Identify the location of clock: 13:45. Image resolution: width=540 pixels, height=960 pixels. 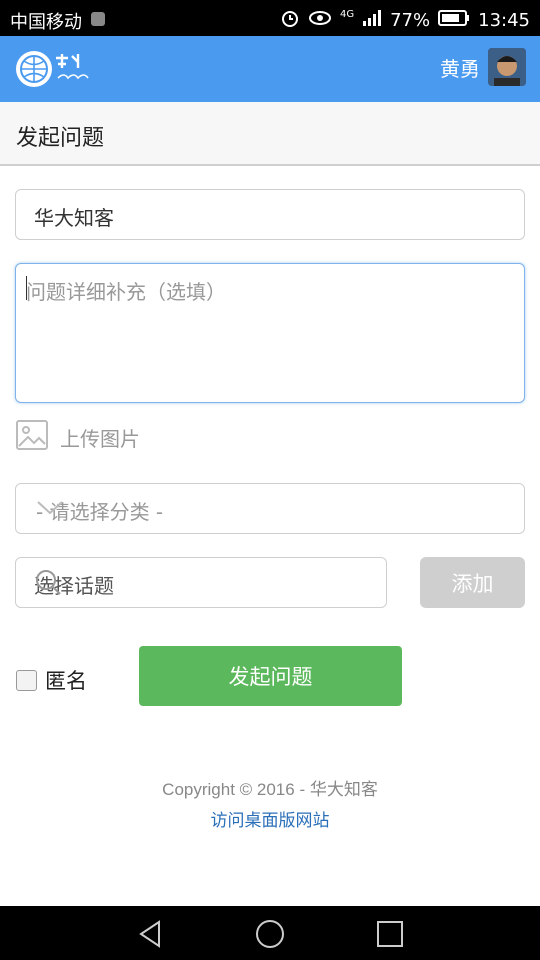
(504, 20).